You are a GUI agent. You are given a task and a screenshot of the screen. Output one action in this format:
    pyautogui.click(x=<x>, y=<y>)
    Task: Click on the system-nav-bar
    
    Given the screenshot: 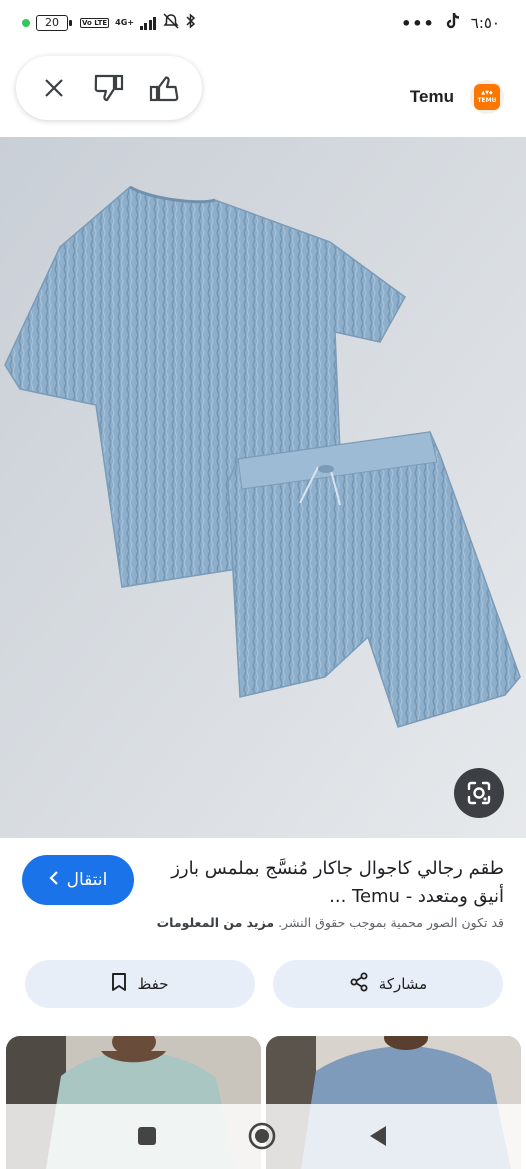 What is the action you would take?
    pyautogui.click(x=263, y=1136)
    